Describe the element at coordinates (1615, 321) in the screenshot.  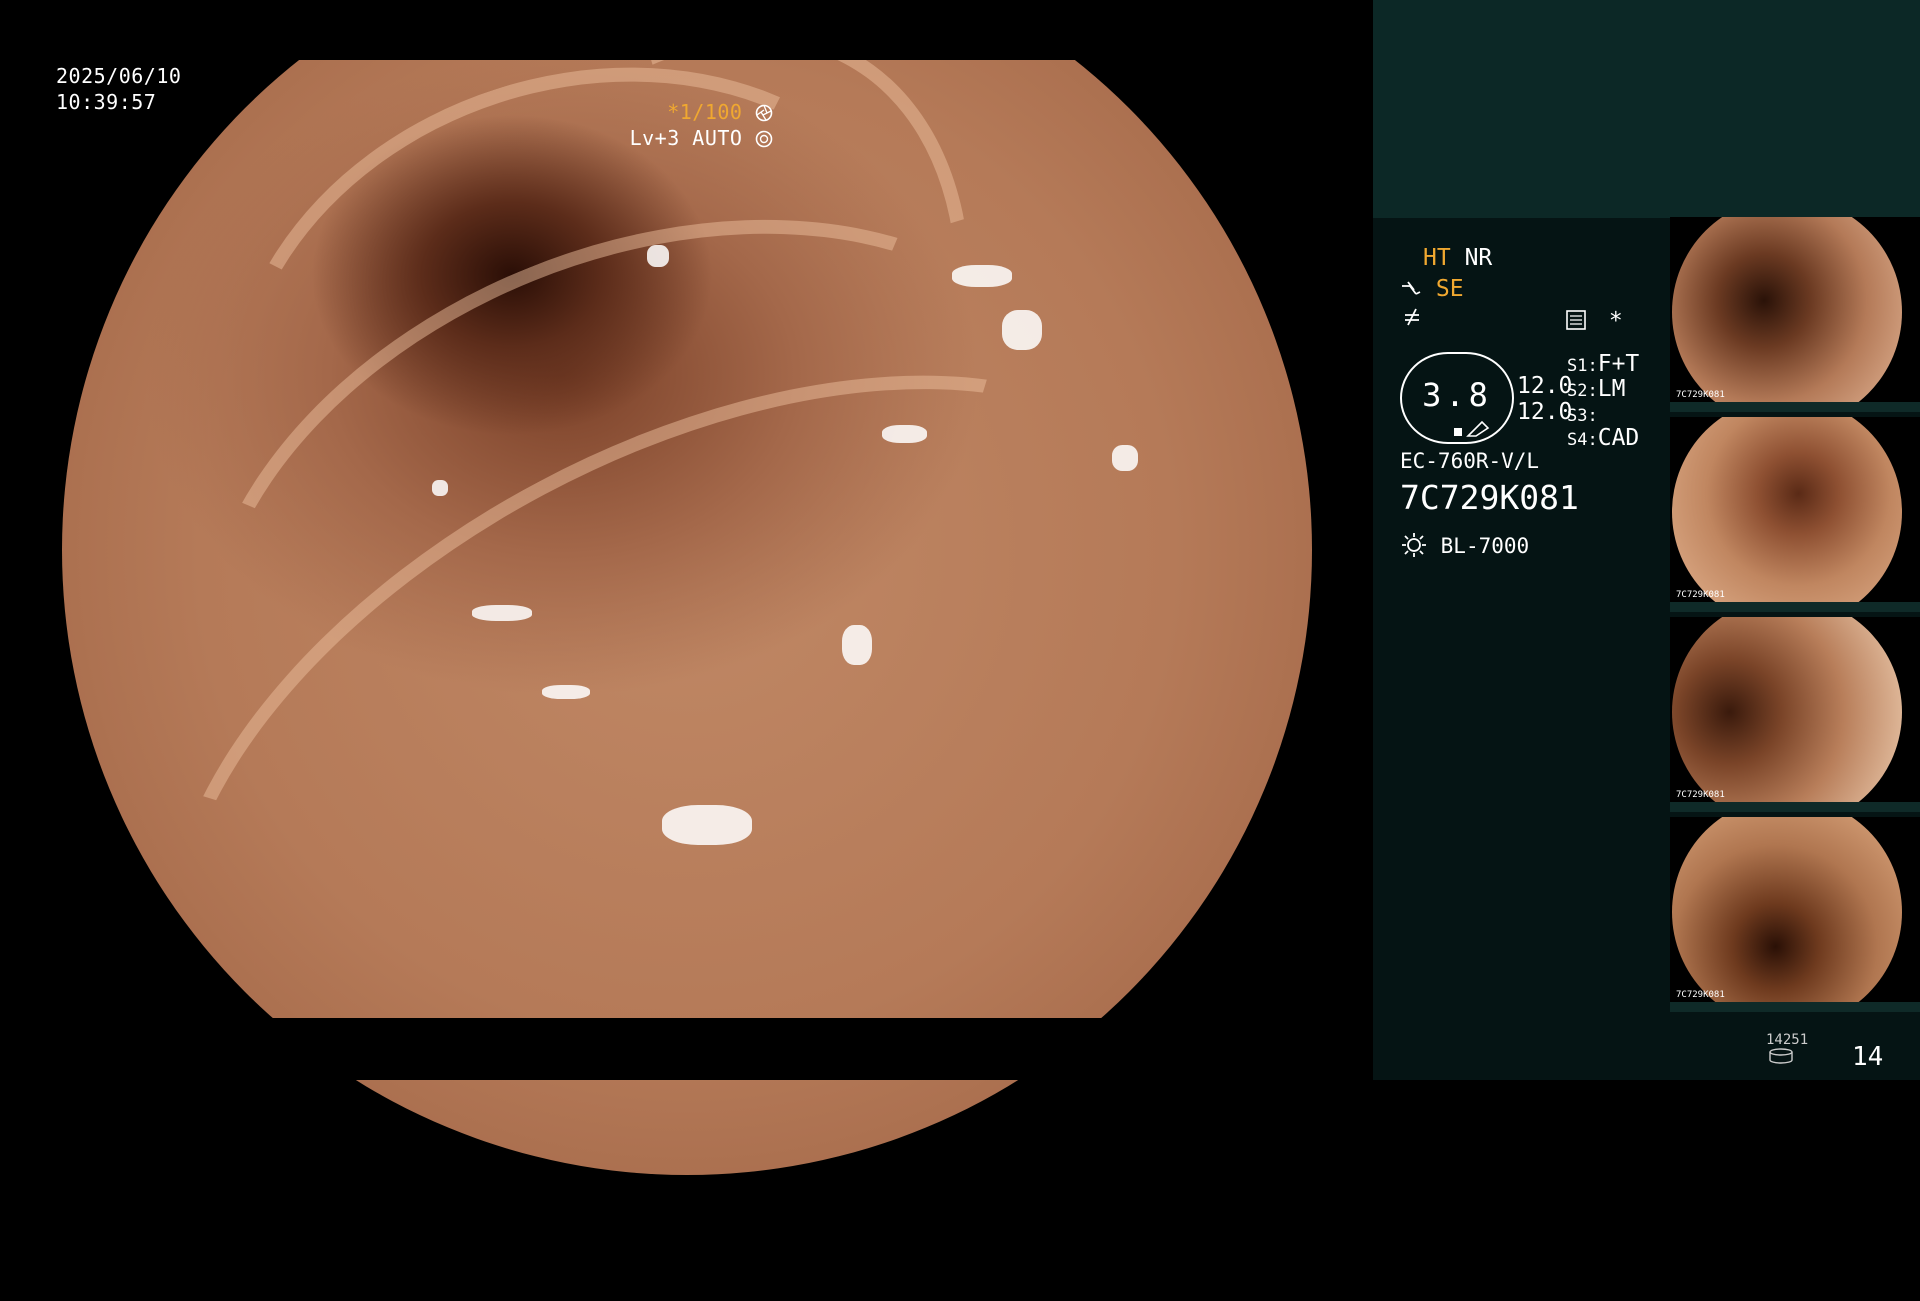
I see `star-mark: *` at that location.